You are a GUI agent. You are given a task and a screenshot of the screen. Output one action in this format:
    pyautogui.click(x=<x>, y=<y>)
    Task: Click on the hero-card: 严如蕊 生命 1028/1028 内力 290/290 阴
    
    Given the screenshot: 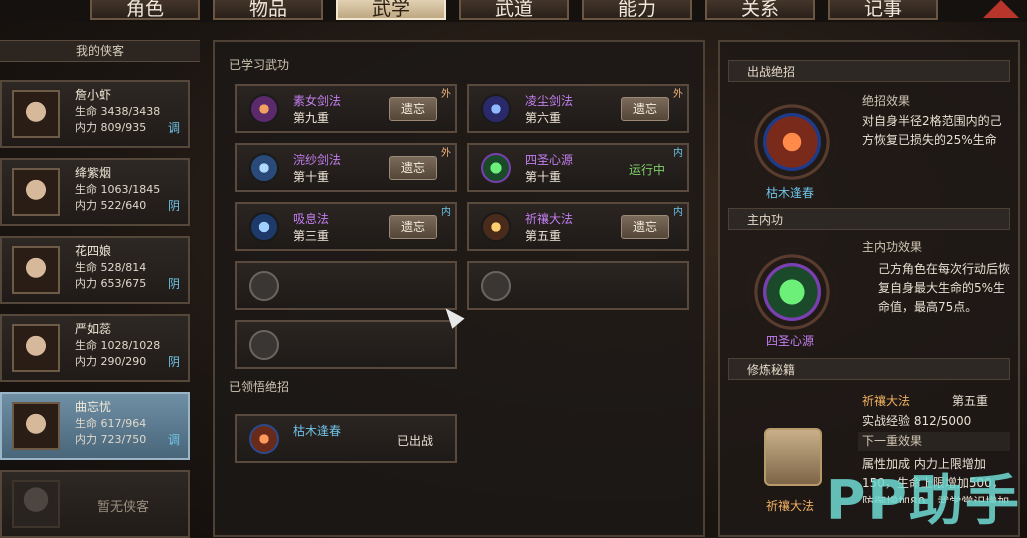 What is the action you would take?
    pyautogui.click(x=95, y=348)
    